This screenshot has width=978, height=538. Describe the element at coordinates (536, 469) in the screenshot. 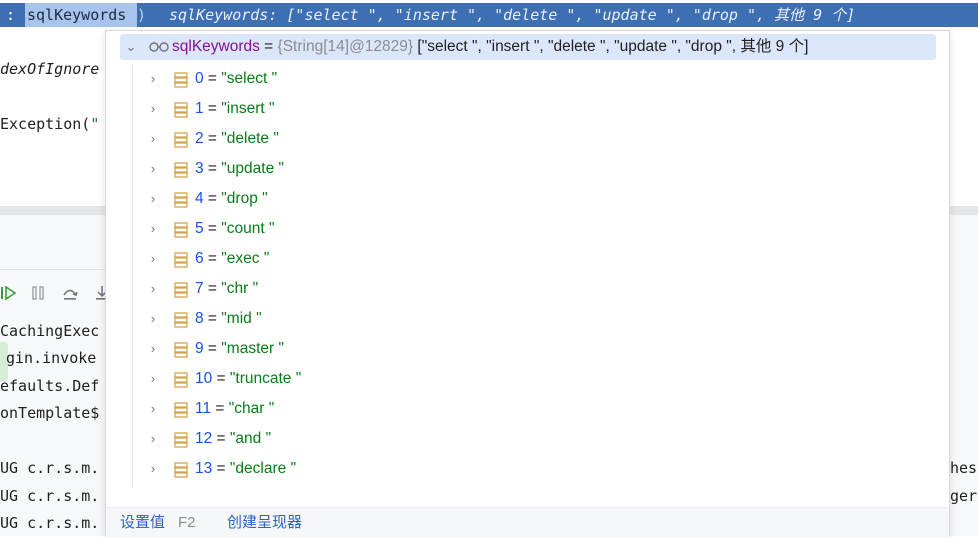

I see `tree-array-element-row: › 13 = "declare "` at that location.